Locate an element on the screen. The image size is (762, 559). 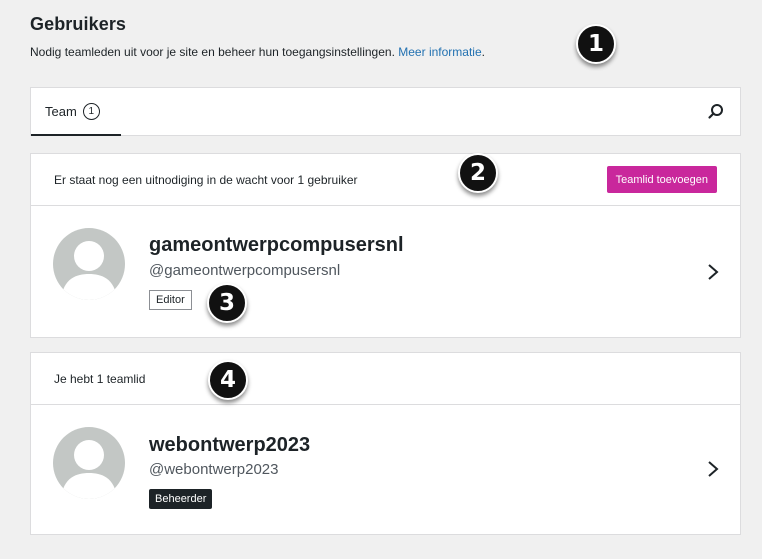
search-icon is located at coordinates (715, 111).